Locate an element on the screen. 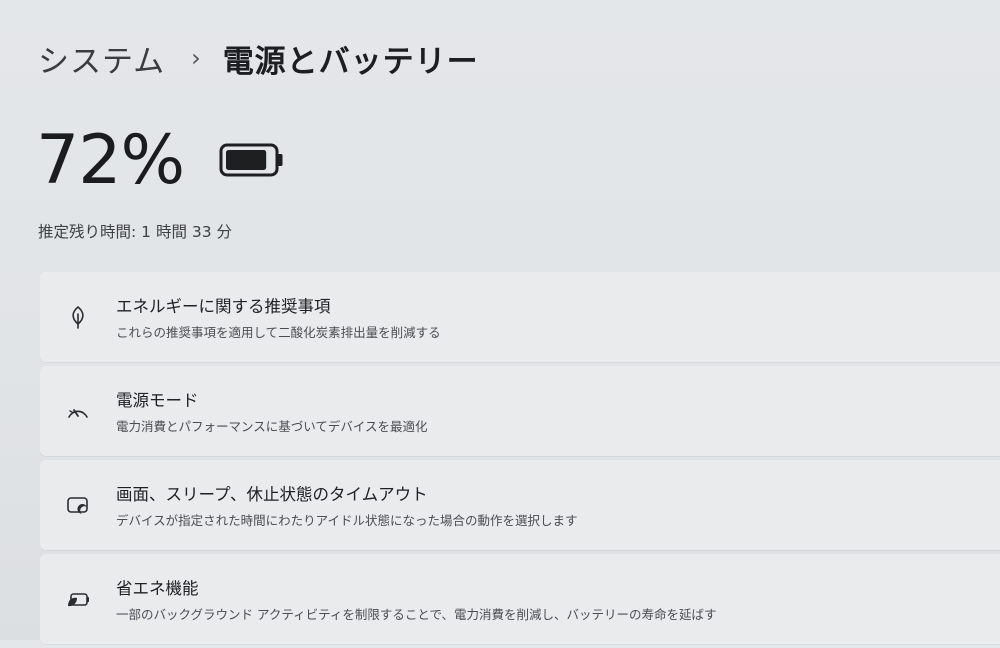 The image size is (1000, 648). battery-percentage: 72% is located at coordinates (110, 160).